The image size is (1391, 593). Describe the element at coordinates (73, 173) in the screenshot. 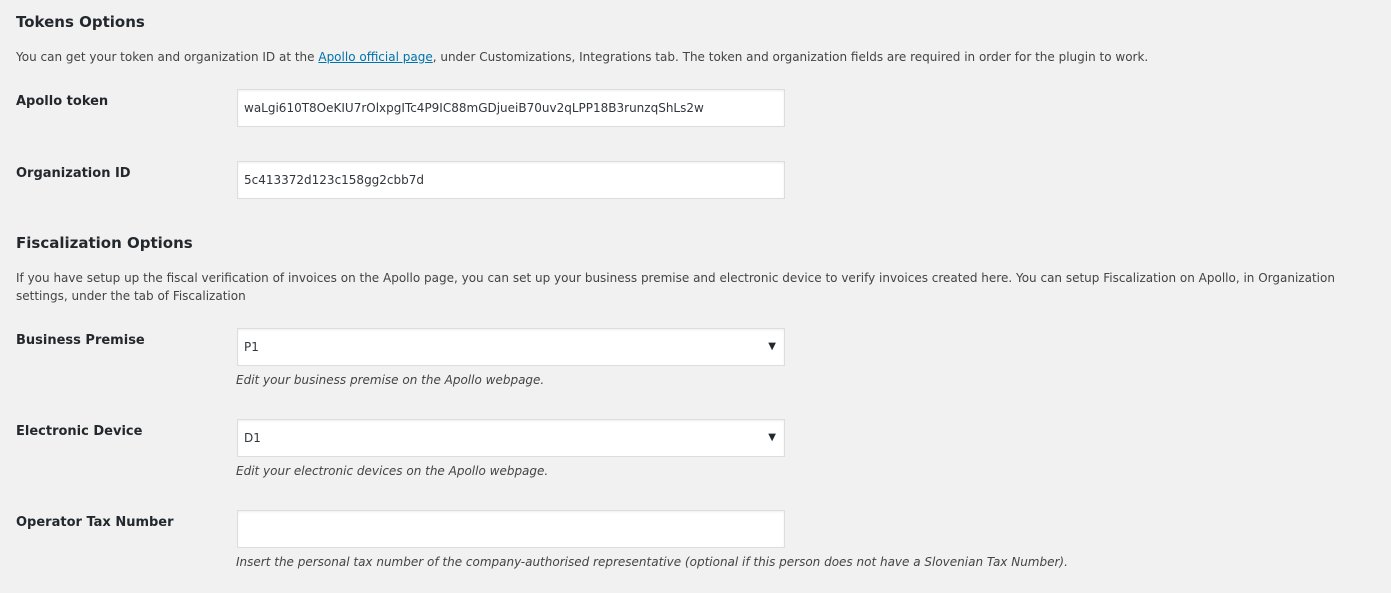

I see `organization-id-label: Organization ID` at that location.